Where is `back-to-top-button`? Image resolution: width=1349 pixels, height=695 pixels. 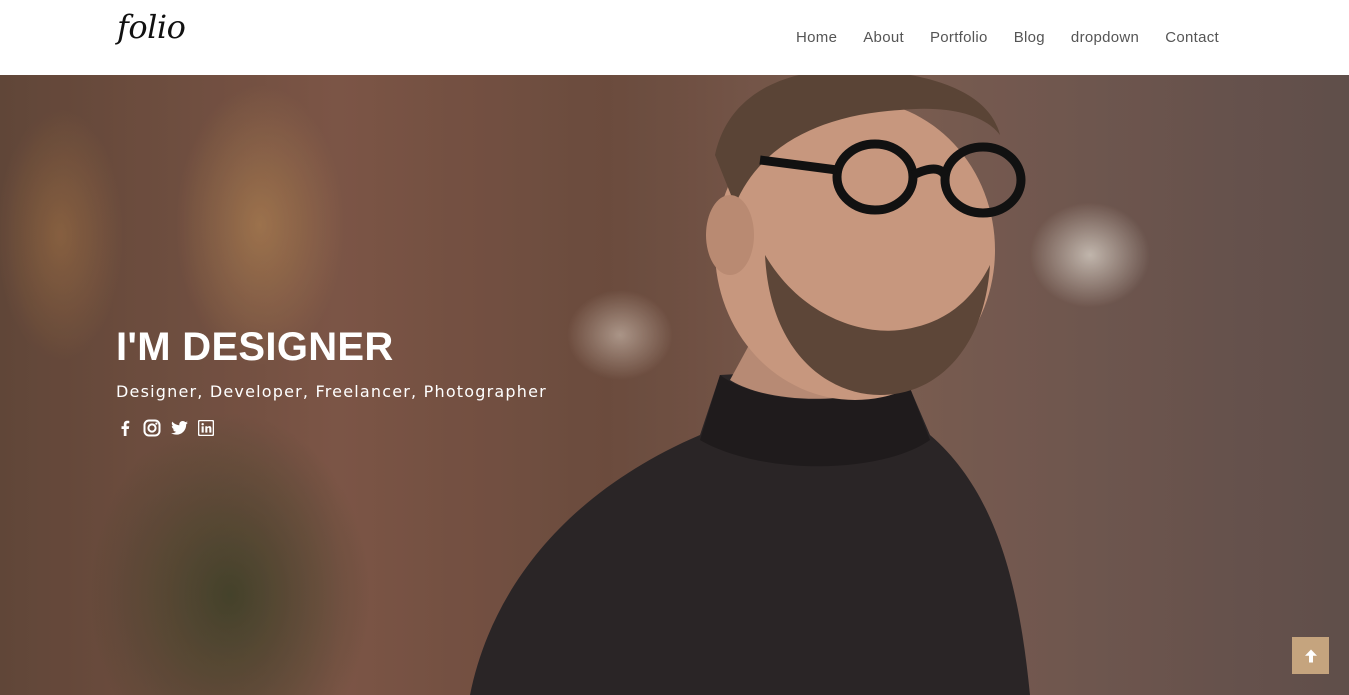 back-to-top-button is located at coordinates (1310, 655).